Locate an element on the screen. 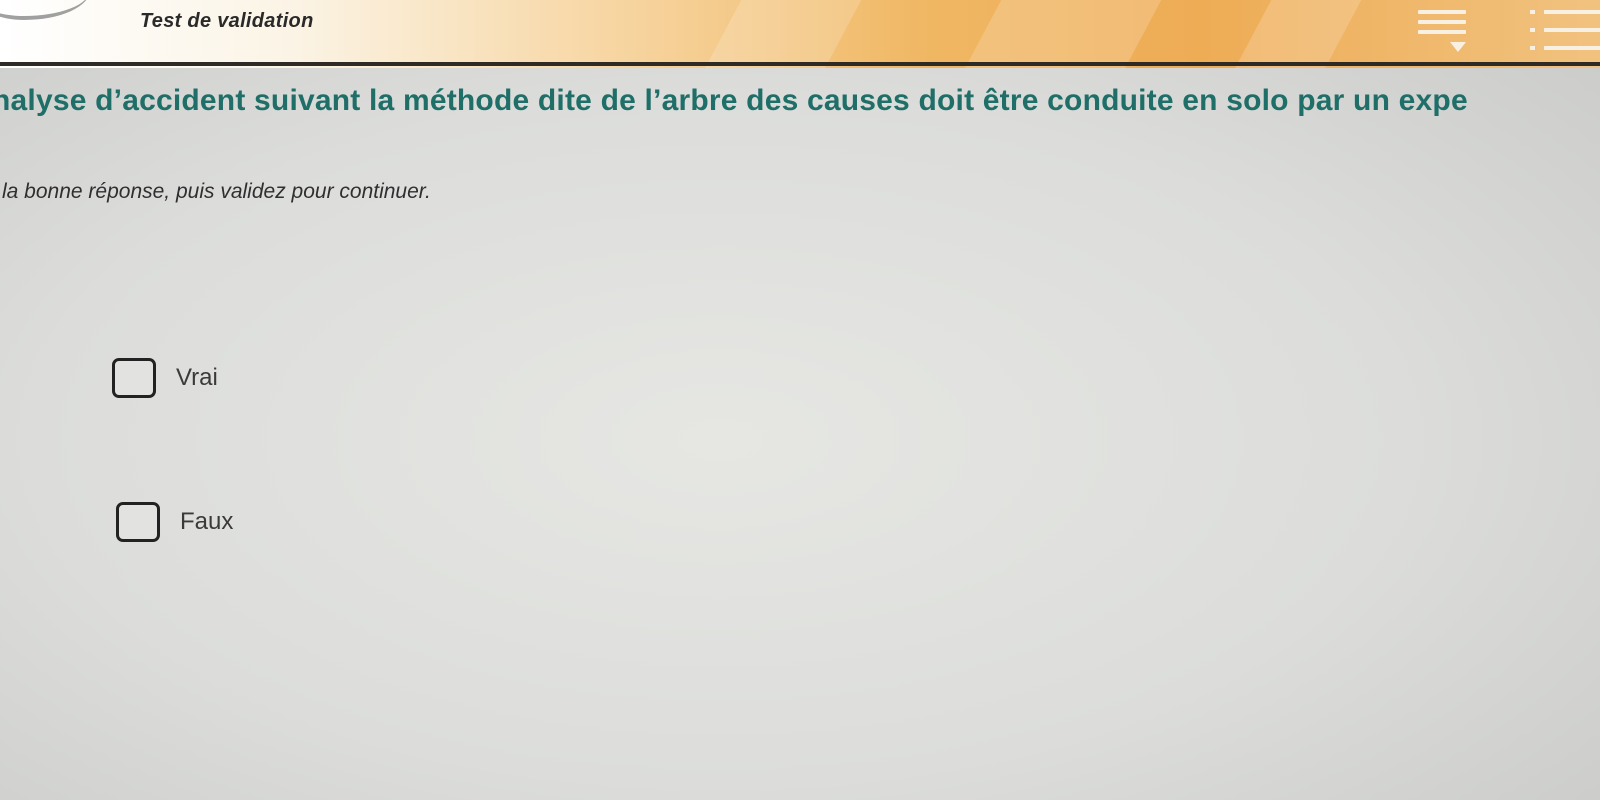 The image size is (1600, 800). header-bar: Test de validation is located at coordinates (800, 34).